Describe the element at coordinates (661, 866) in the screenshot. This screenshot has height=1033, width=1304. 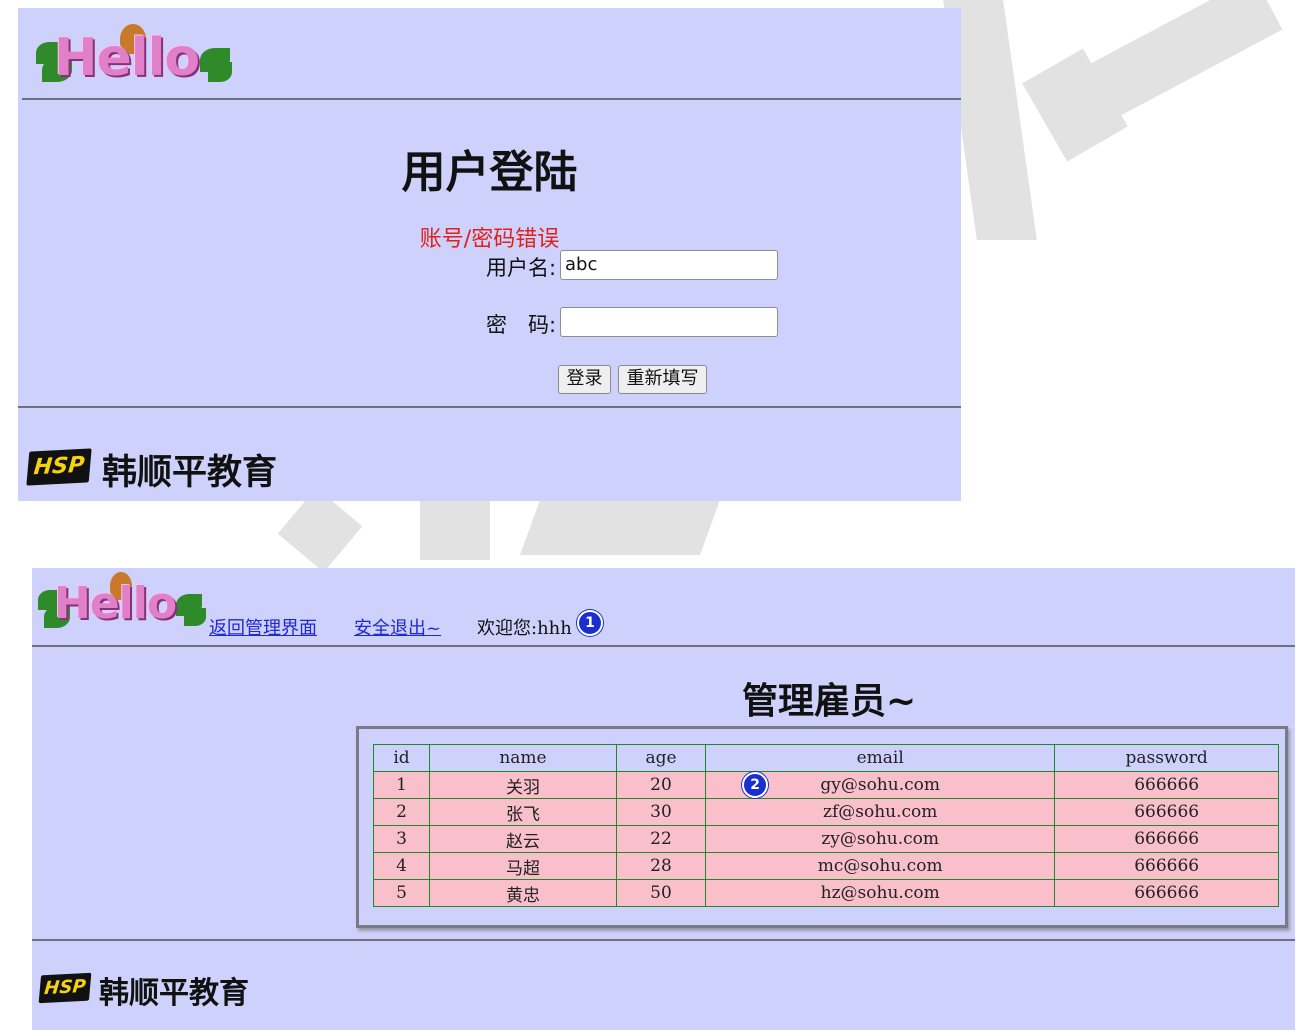
I see `cell-age: 28` at that location.